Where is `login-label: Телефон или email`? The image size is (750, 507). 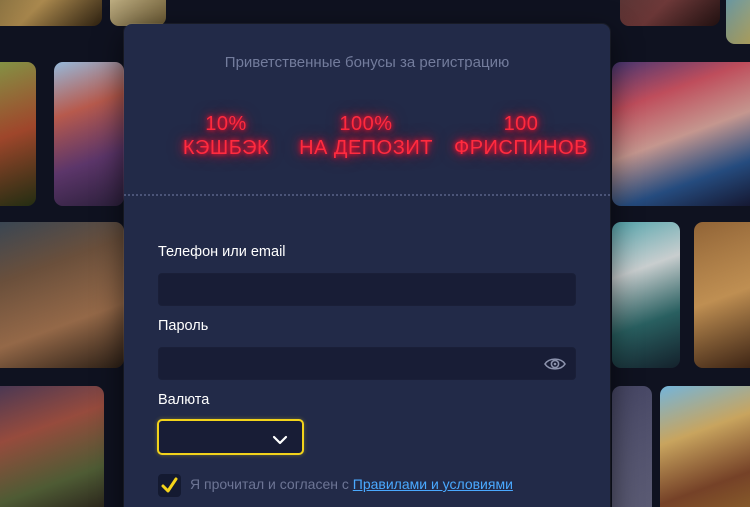 login-label: Телефон или email is located at coordinates (222, 252).